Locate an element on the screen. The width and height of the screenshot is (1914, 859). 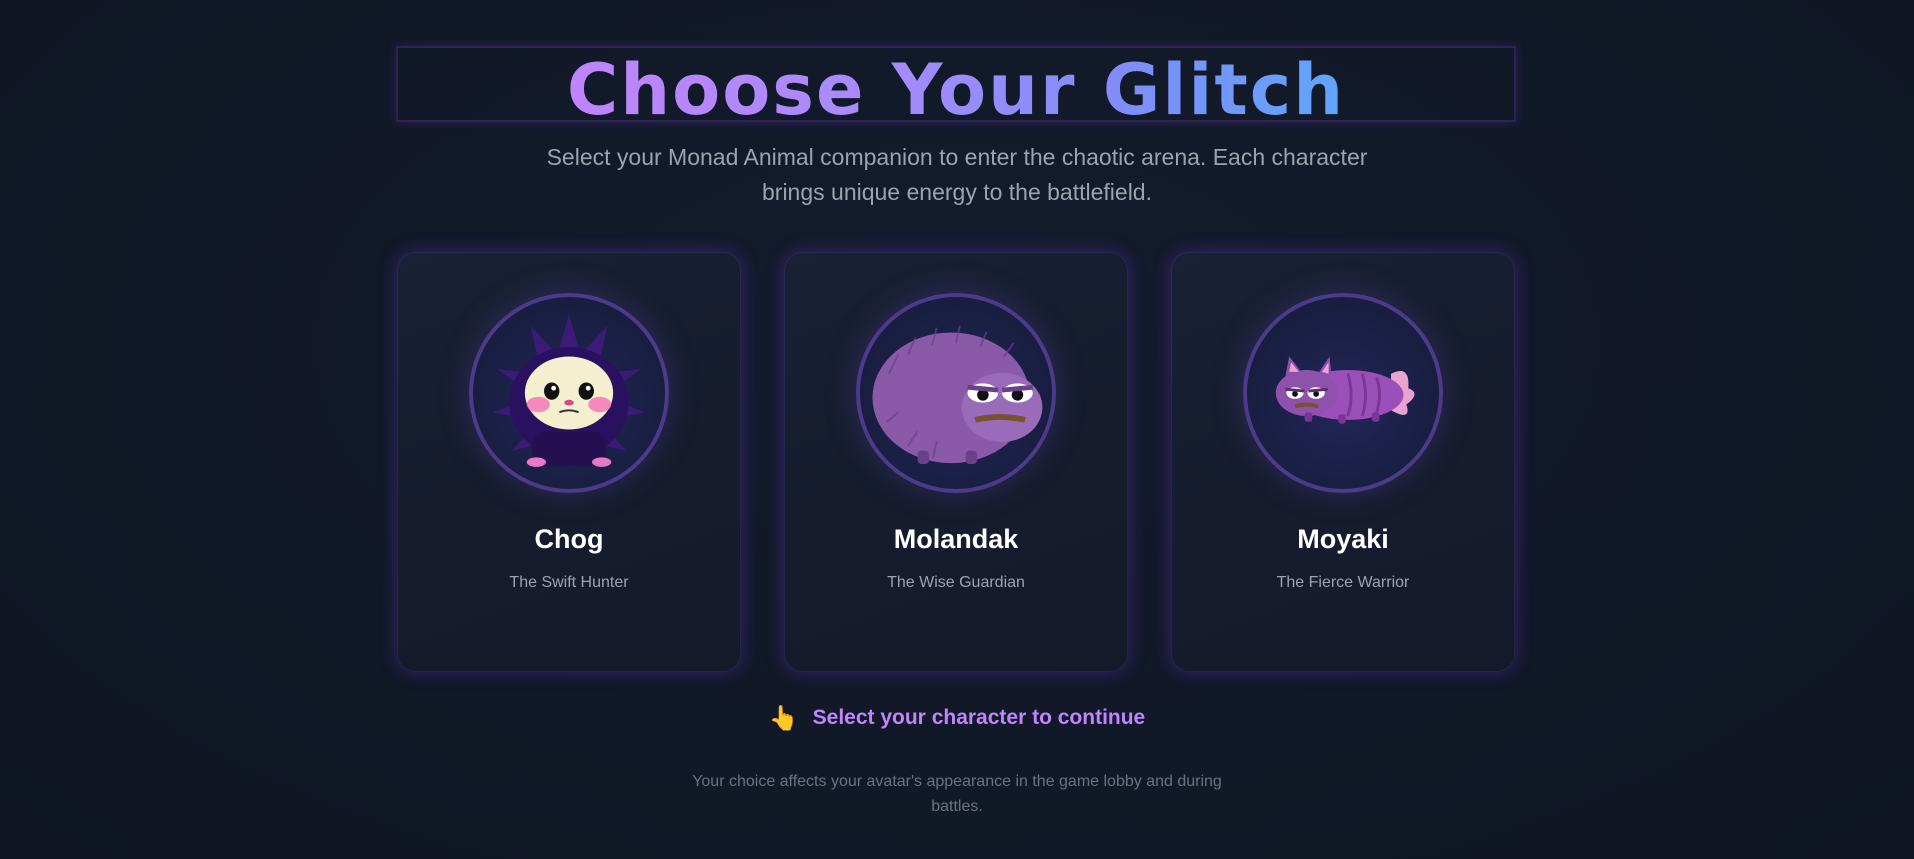
title-frame: Choose Your Glitch is located at coordinates (956, 84).